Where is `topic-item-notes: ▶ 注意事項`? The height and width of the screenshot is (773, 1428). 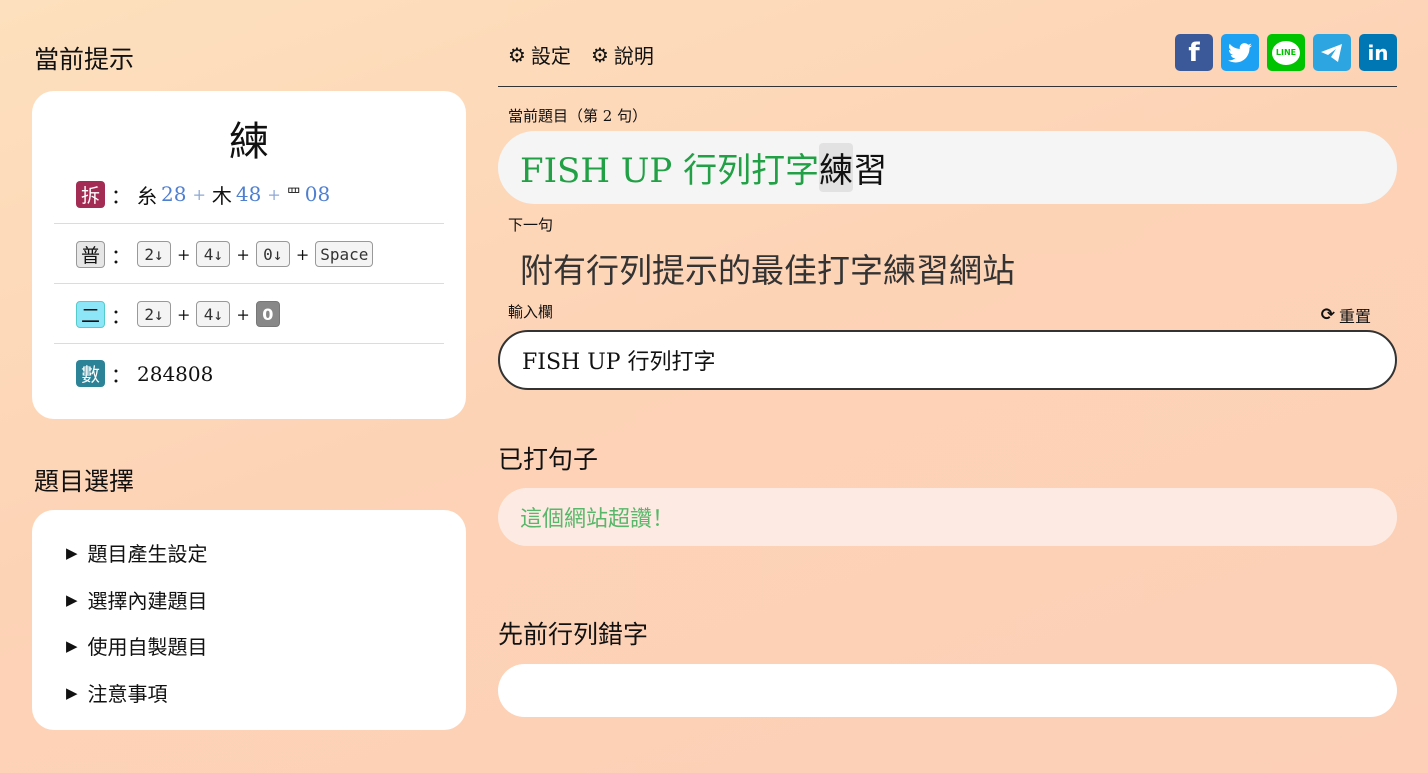
topic-item-notes: ▶ 注意事項 is located at coordinates (117, 692).